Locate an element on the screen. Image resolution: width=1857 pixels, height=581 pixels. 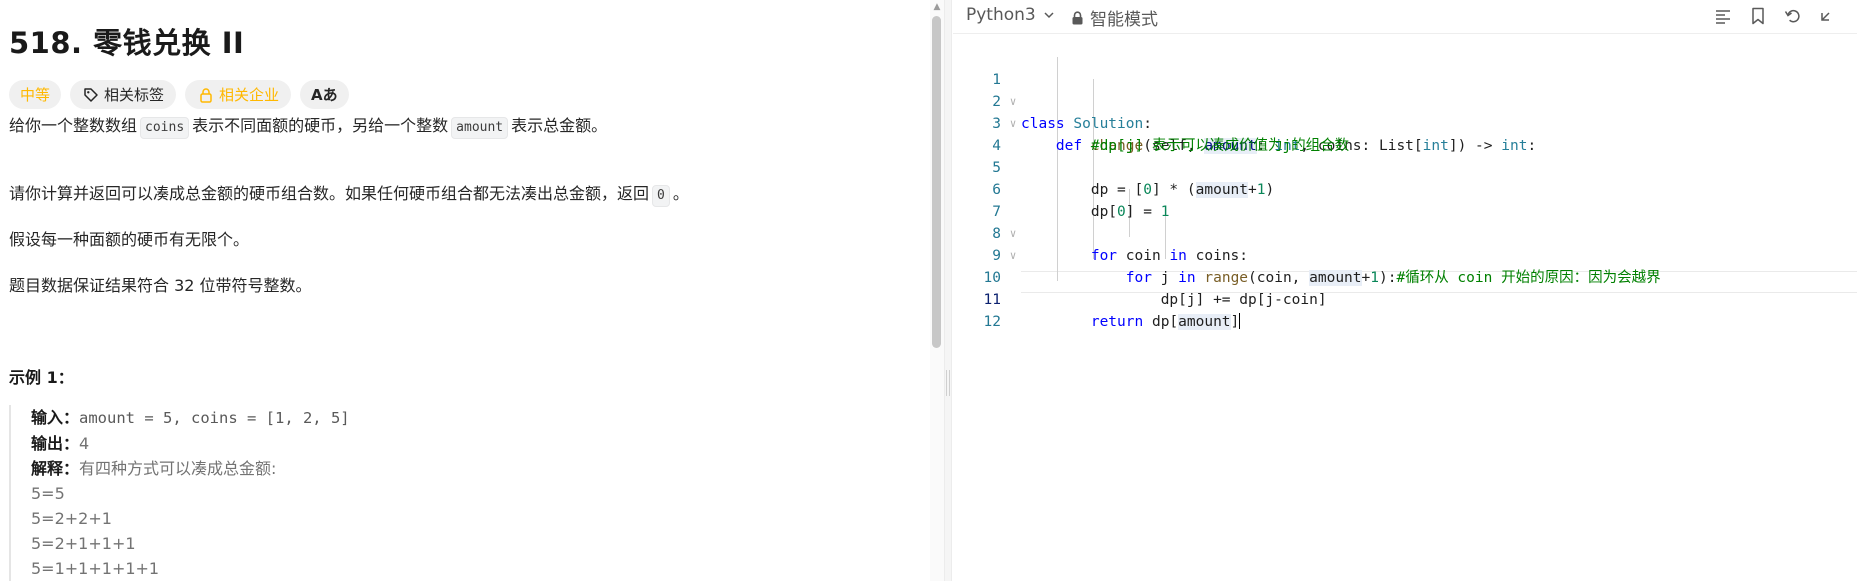
panel-resize-divider is located at coordinates (948, 290).